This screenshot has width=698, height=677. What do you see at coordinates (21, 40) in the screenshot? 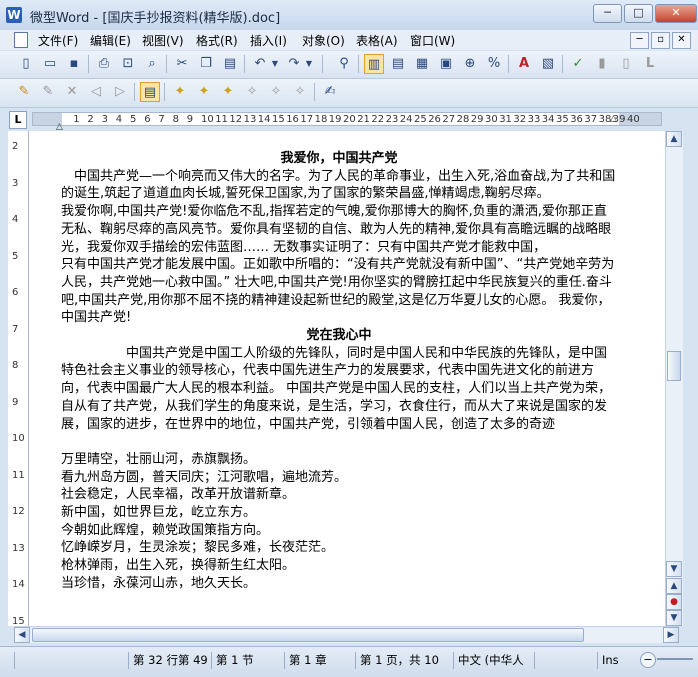
I see `document-icon` at bounding box center [21, 40].